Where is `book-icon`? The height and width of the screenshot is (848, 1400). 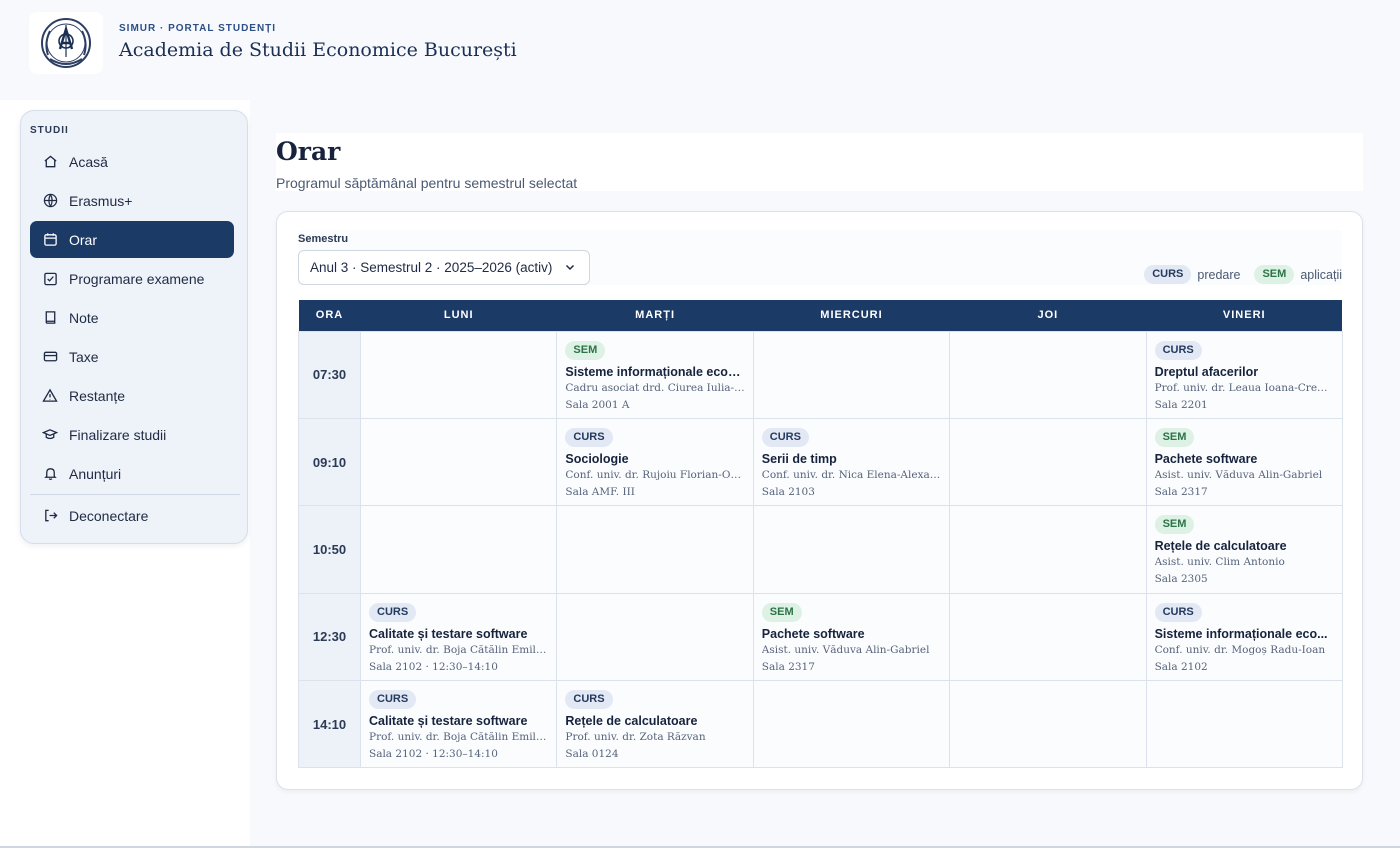 book-icon is located at coordinates (50, 318).